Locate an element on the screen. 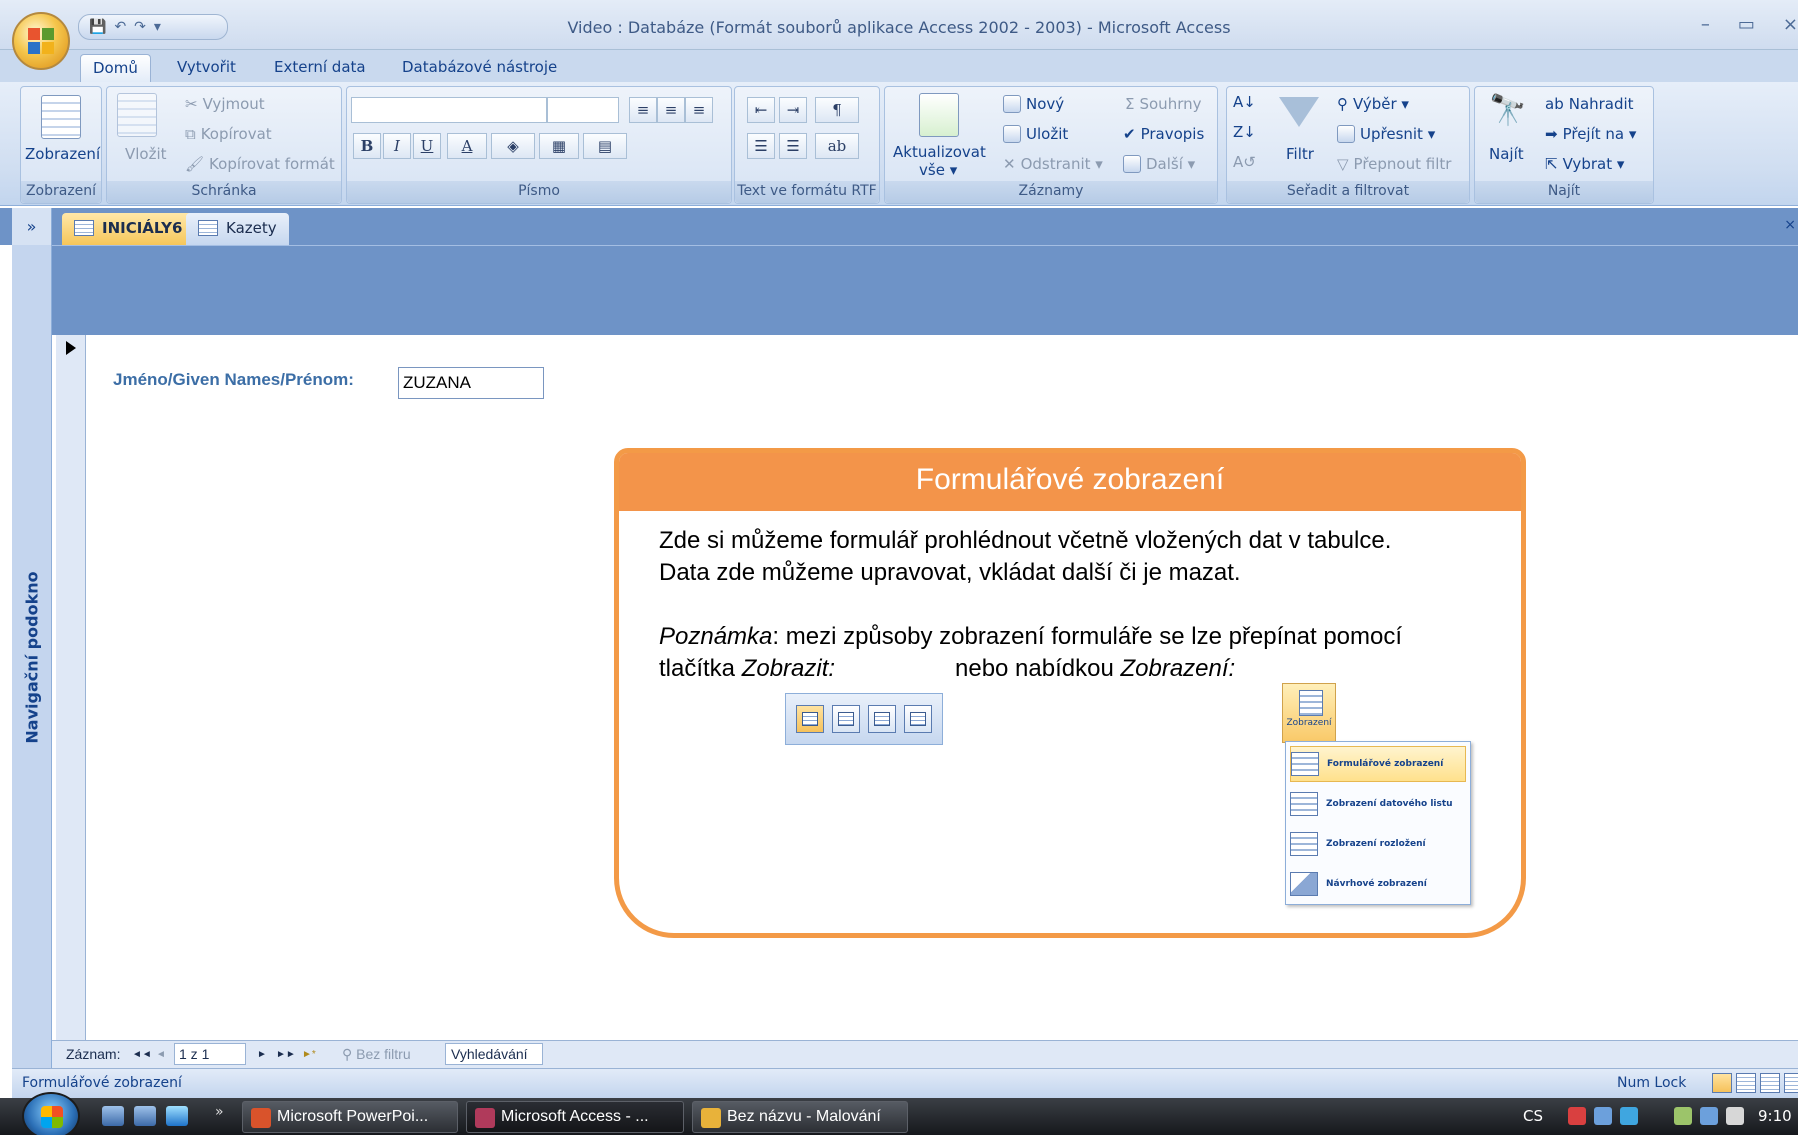  close-button: × is located at coordinates (1790, 24).